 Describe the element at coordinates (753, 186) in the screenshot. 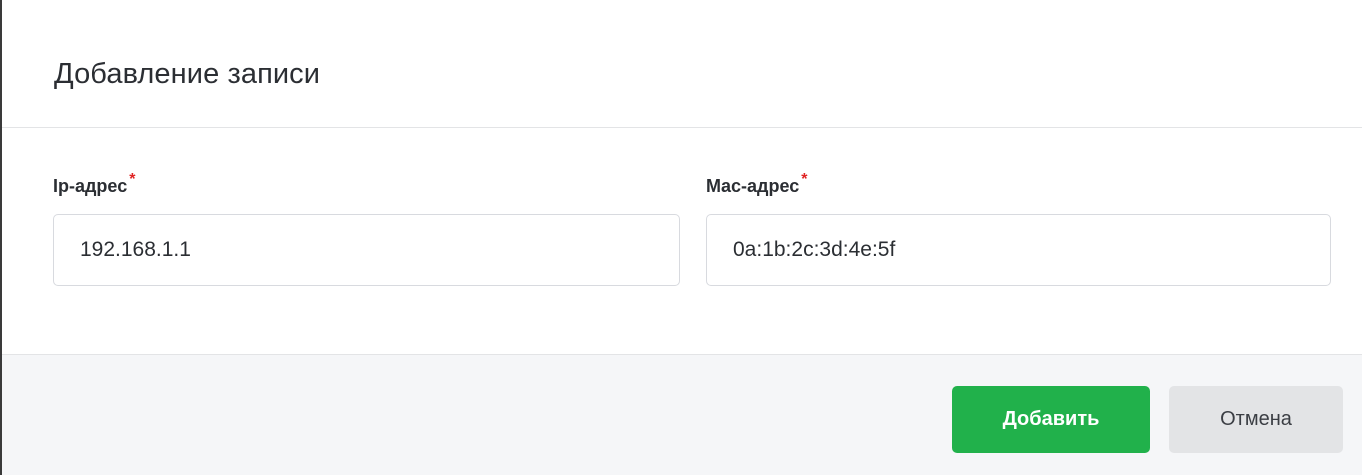

I see `mac-address-label-text: Mac-адрес` at that location.